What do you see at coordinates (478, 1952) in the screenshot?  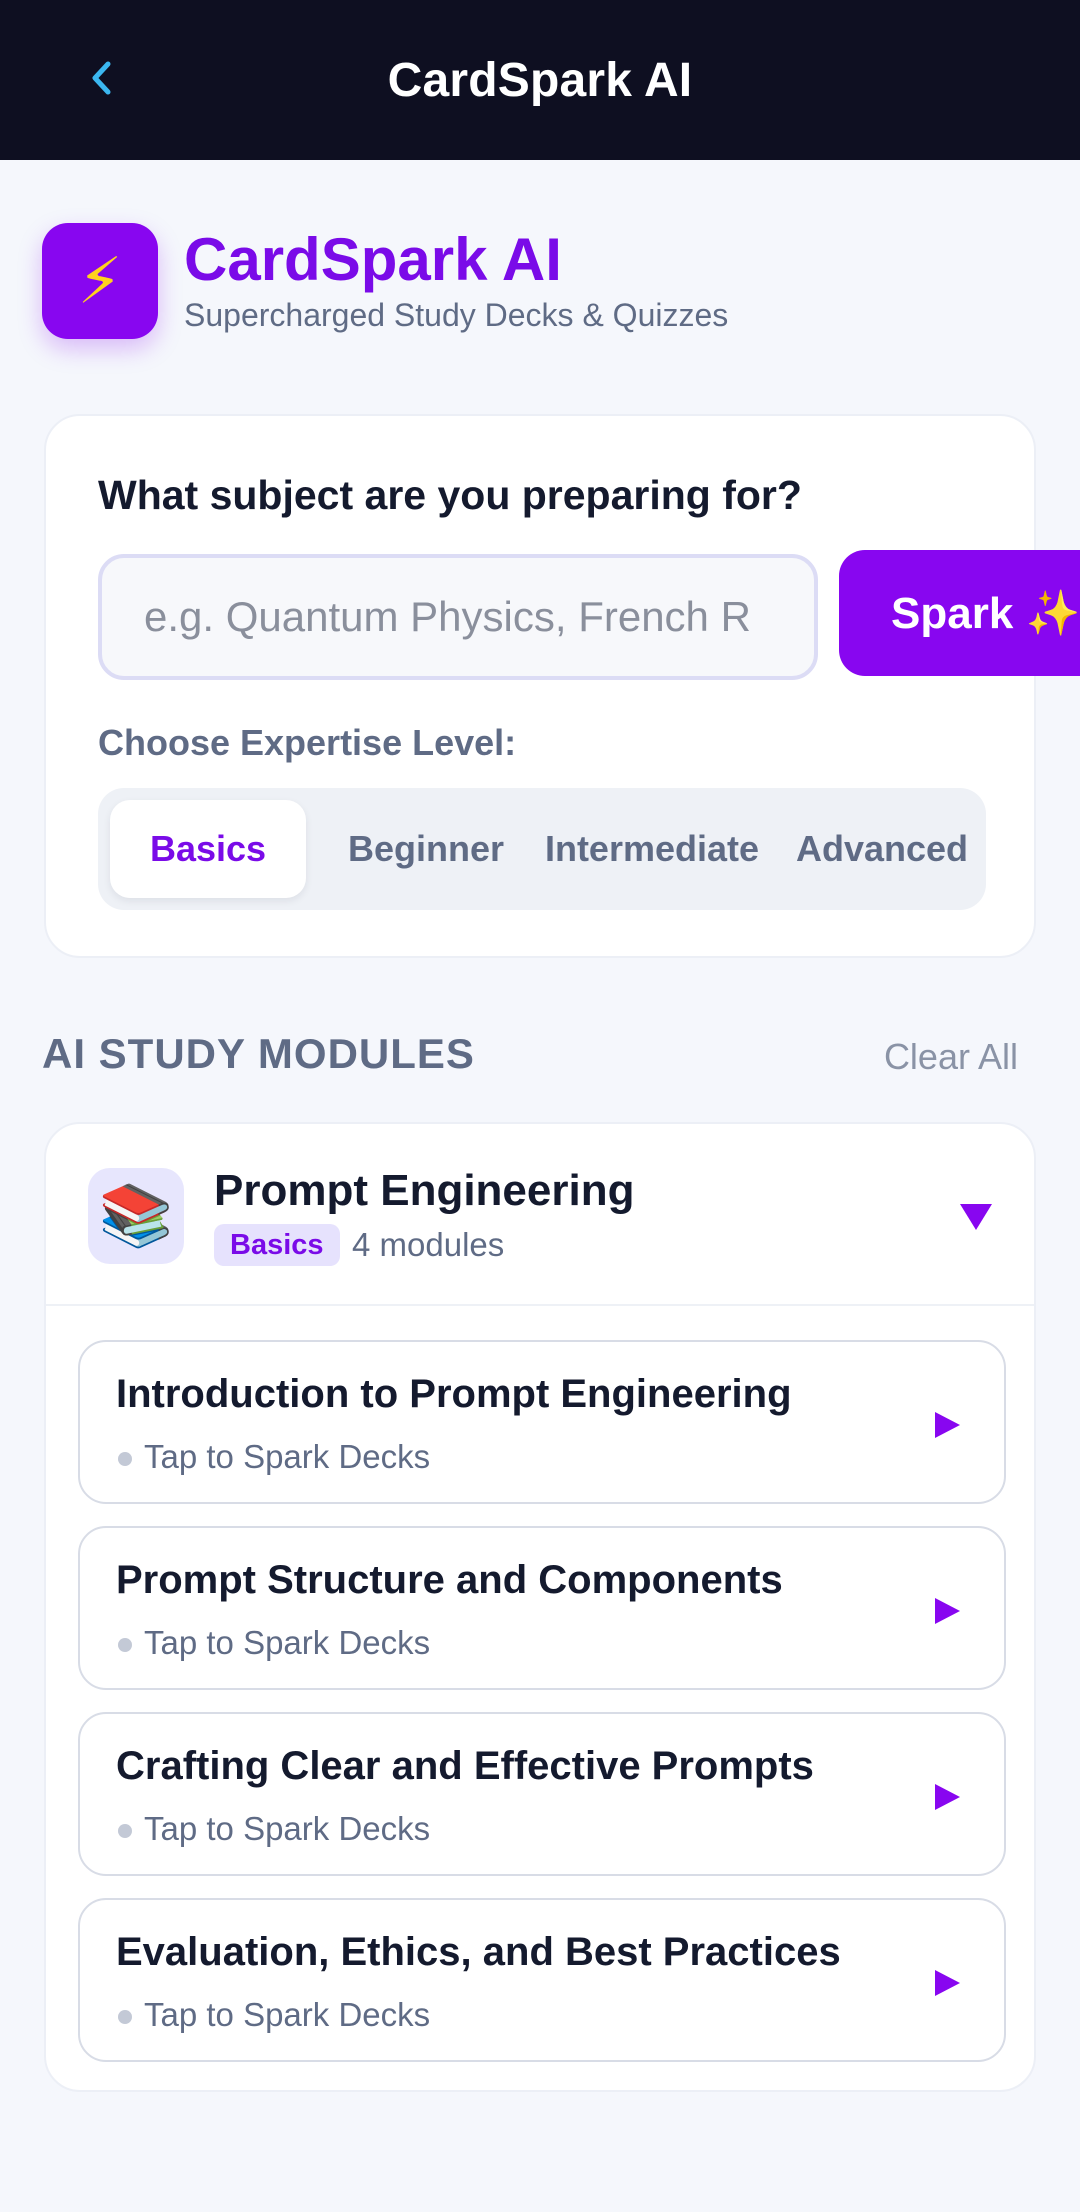 I see `module-item-title: Evaluation, Ethics, and Best Practices` at bounding box center [478, 1952].